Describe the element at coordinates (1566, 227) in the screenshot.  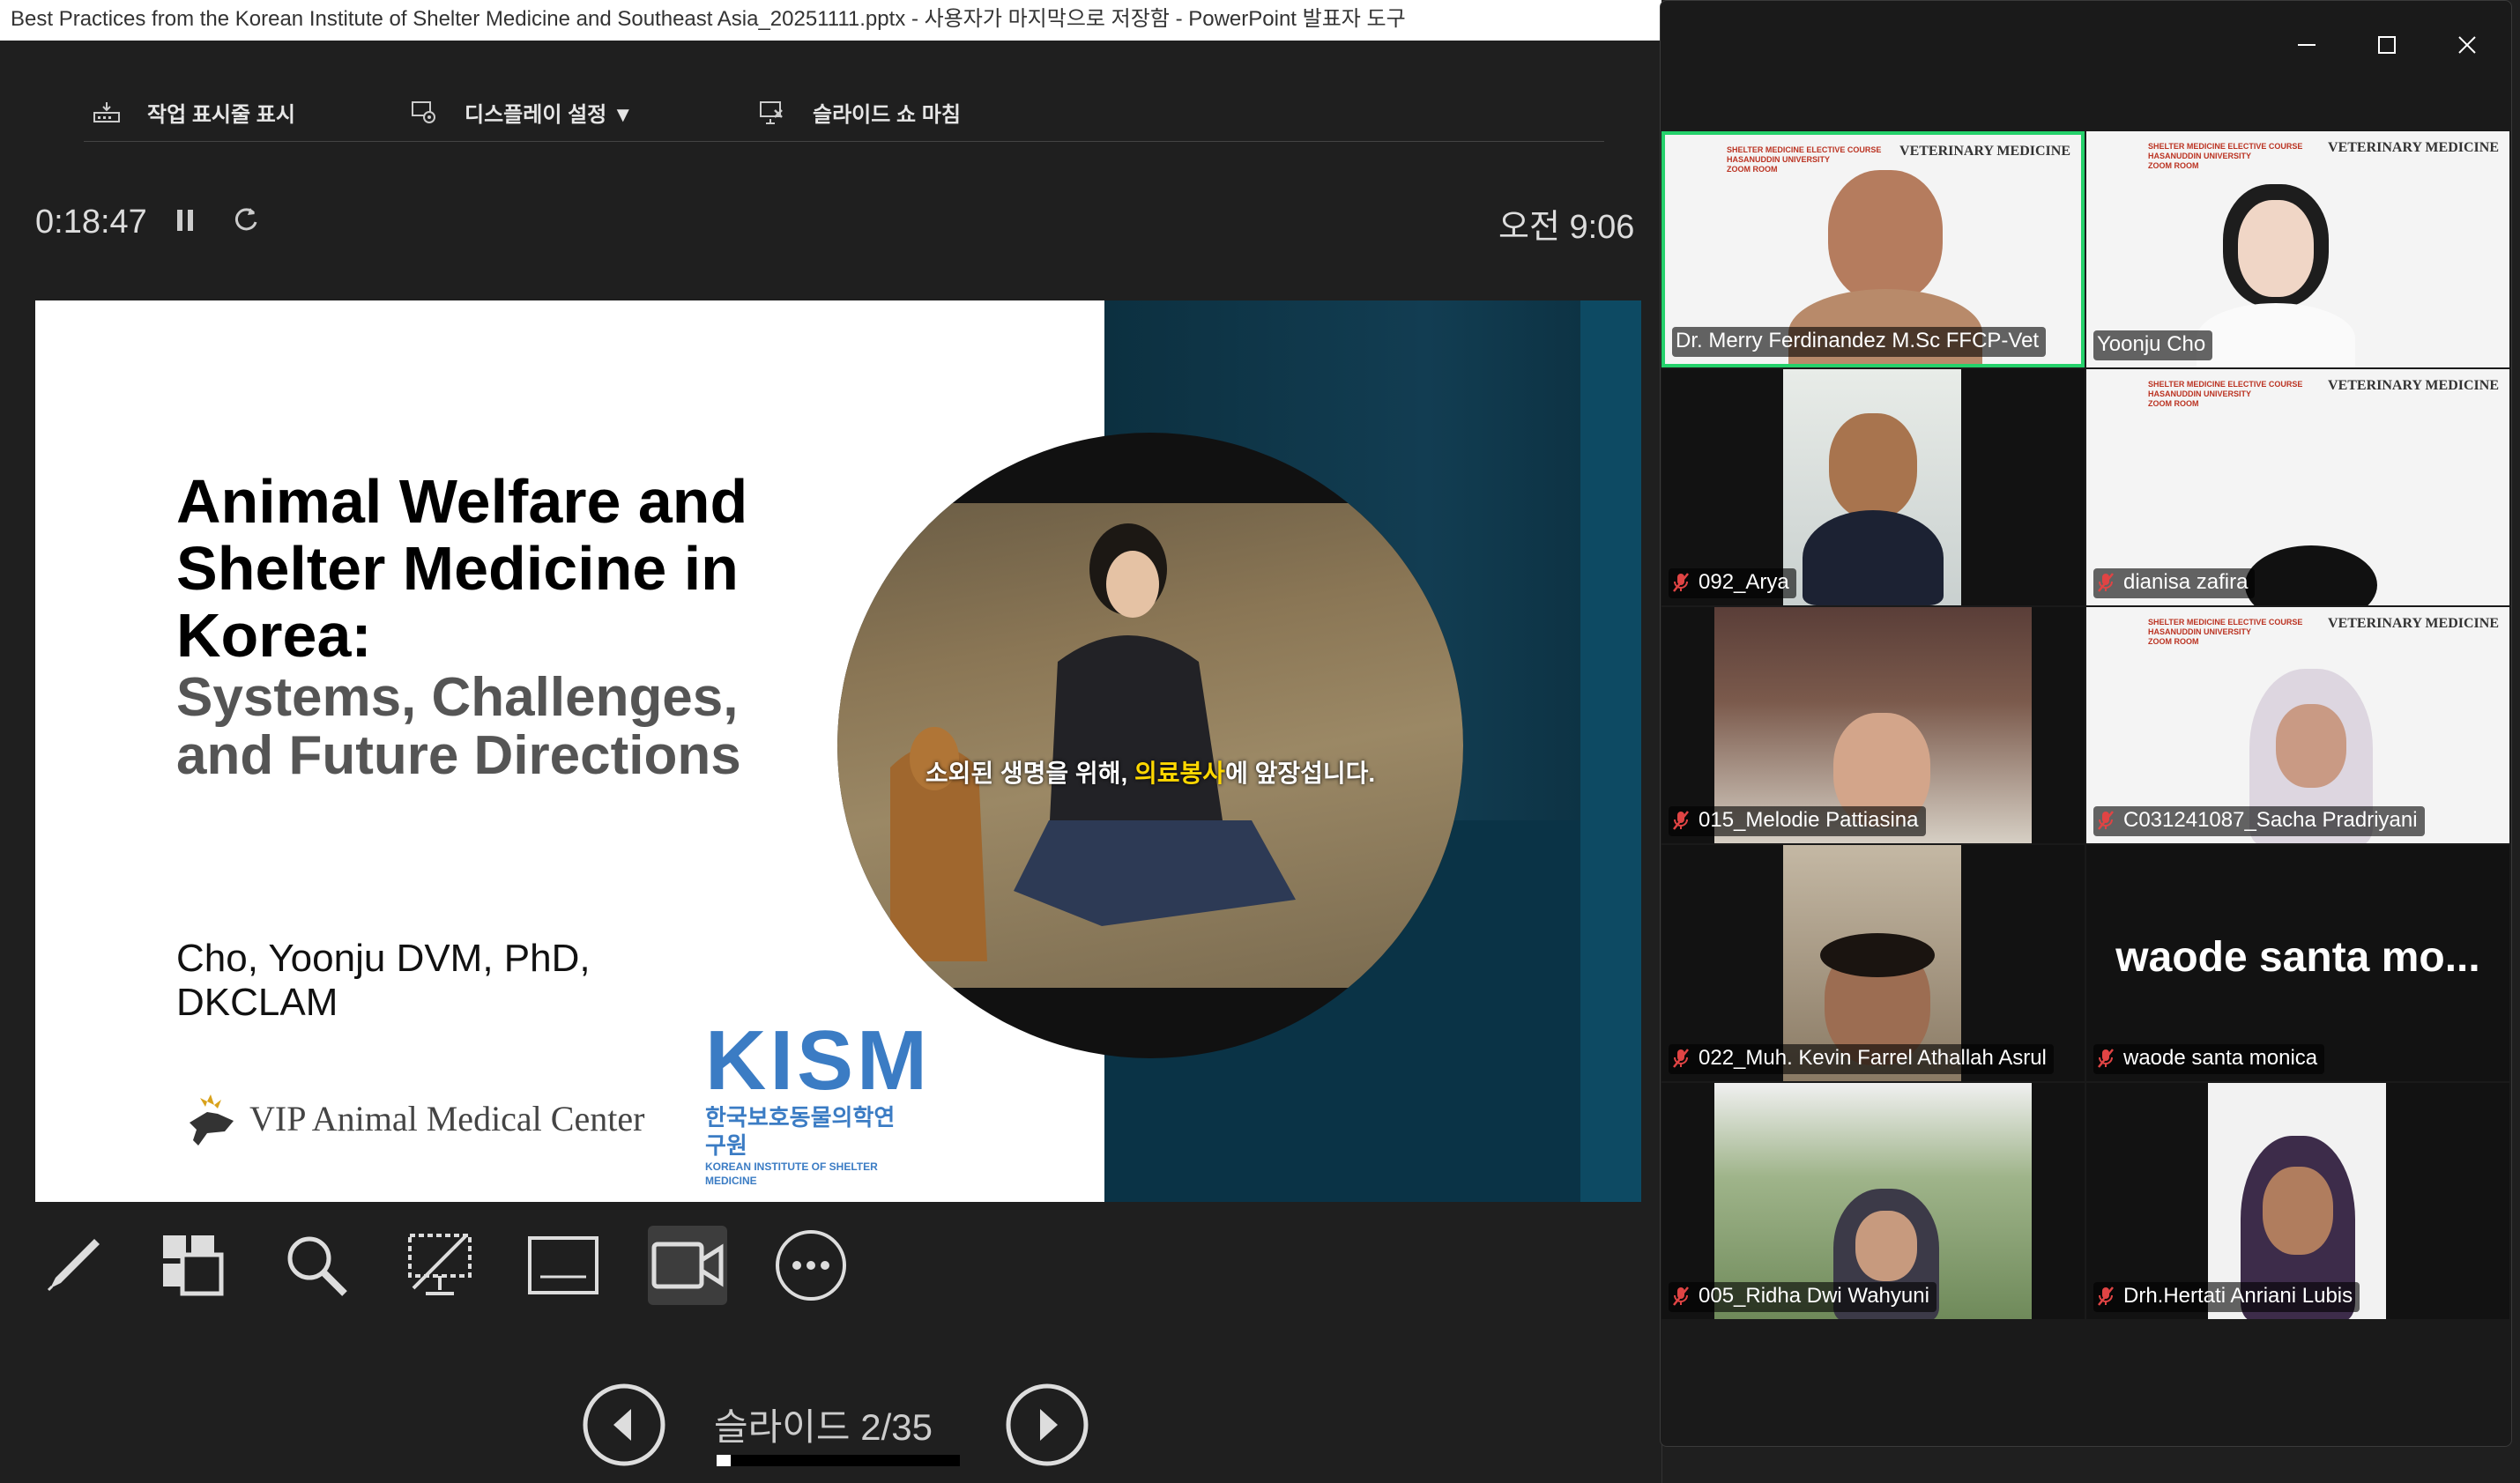
I see `current-time: 오전 9:06` at that location.